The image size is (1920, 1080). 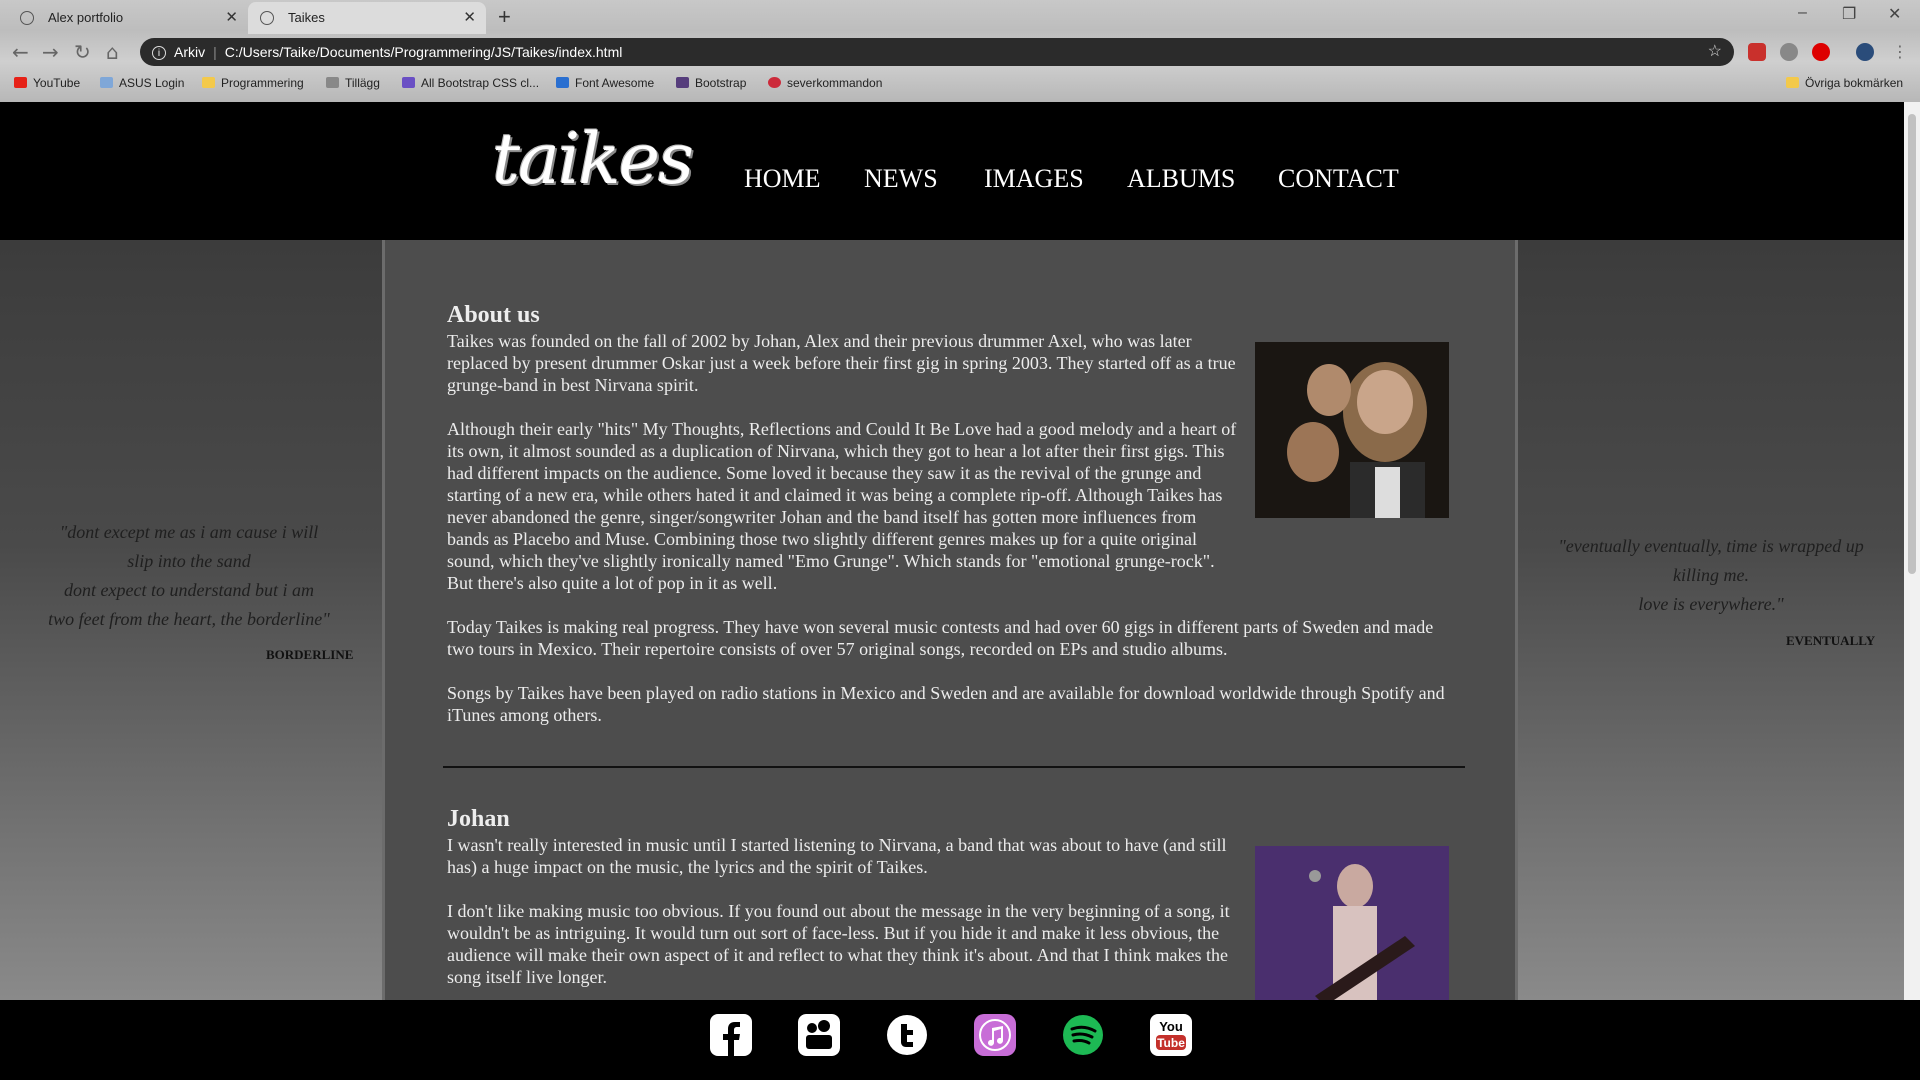 I want to click on tab-alex-portfolio: Alex portfolio ✕, so click(x=128, y=18).